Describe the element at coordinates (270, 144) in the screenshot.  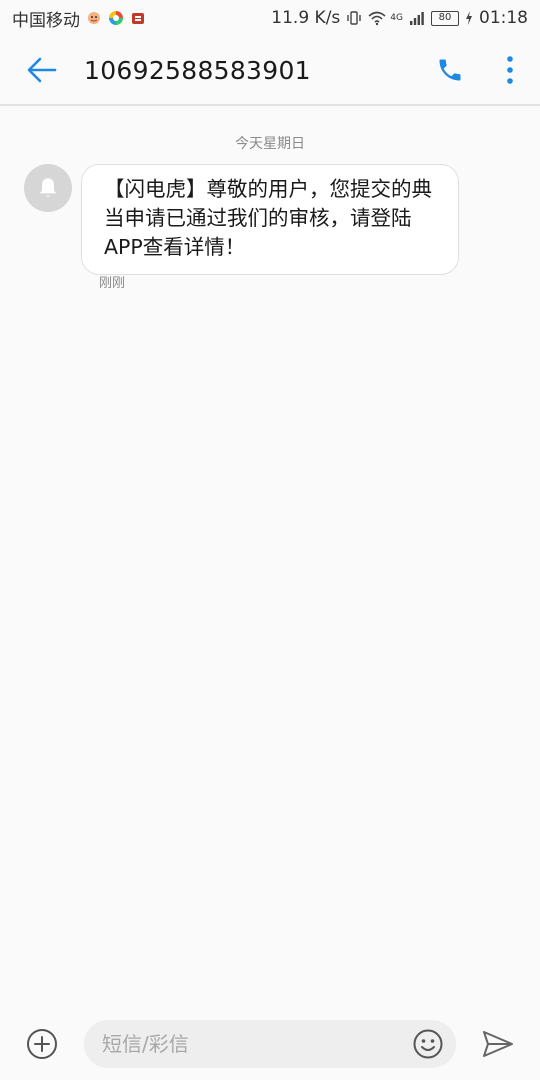
I see `date-separator: 今天星期日` at that location.